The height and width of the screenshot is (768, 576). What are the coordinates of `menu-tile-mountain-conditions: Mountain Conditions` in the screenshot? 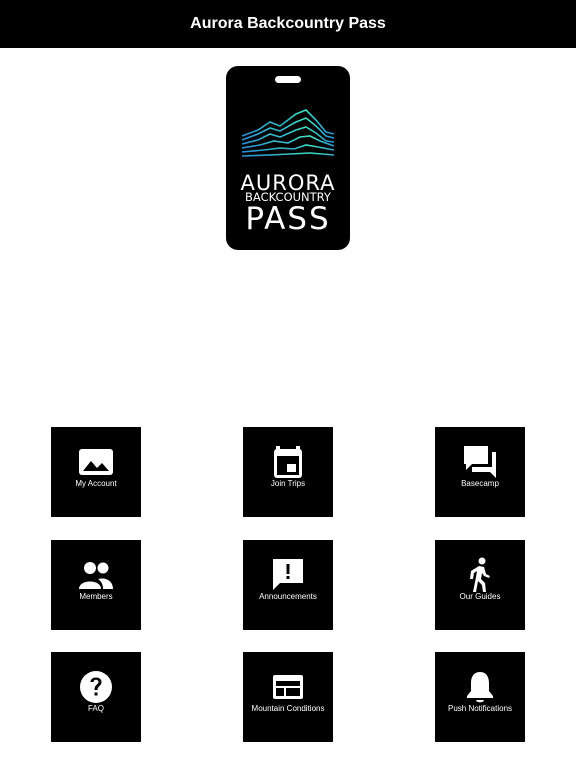 It's located at (288, 697).